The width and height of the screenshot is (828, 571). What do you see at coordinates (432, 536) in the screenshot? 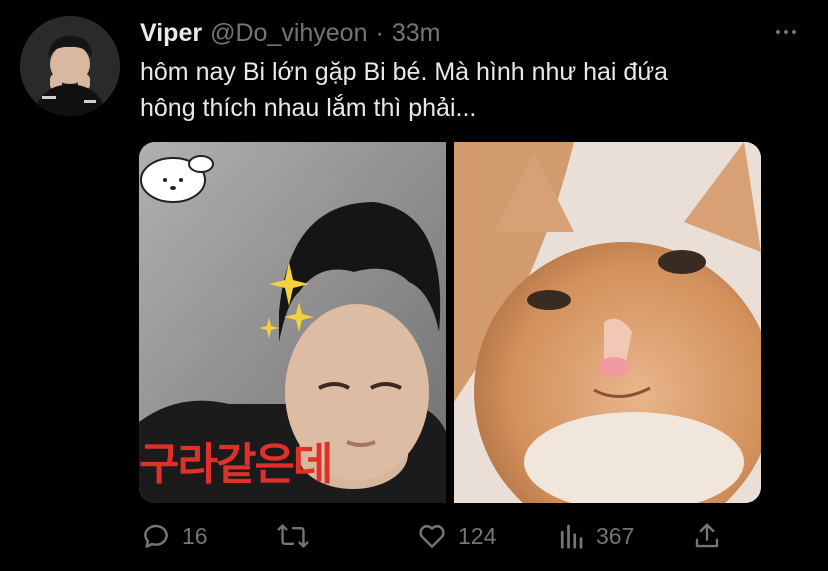
I see `heart-icon` at bounding box center [432, 536].